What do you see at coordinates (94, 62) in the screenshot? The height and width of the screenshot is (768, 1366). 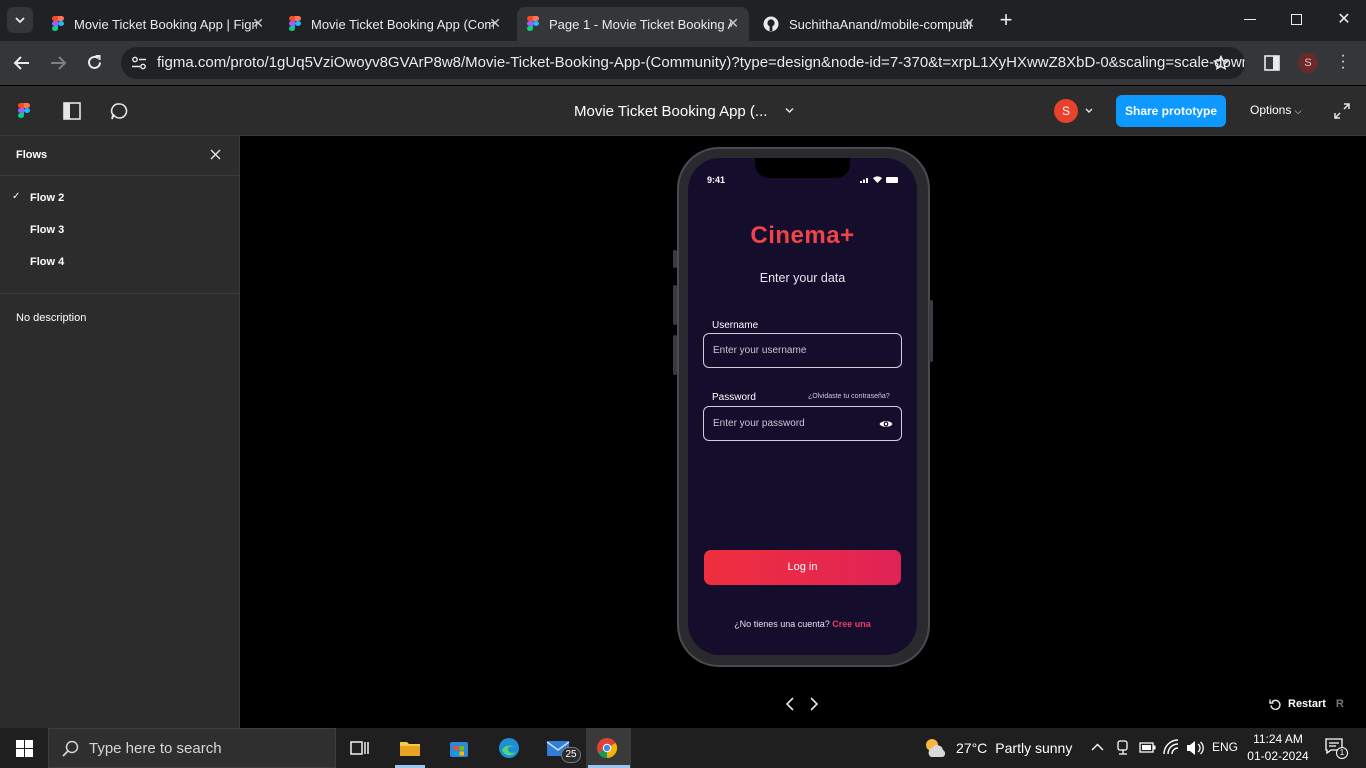 I see `reload-icon` at bounding box center [94, 62].